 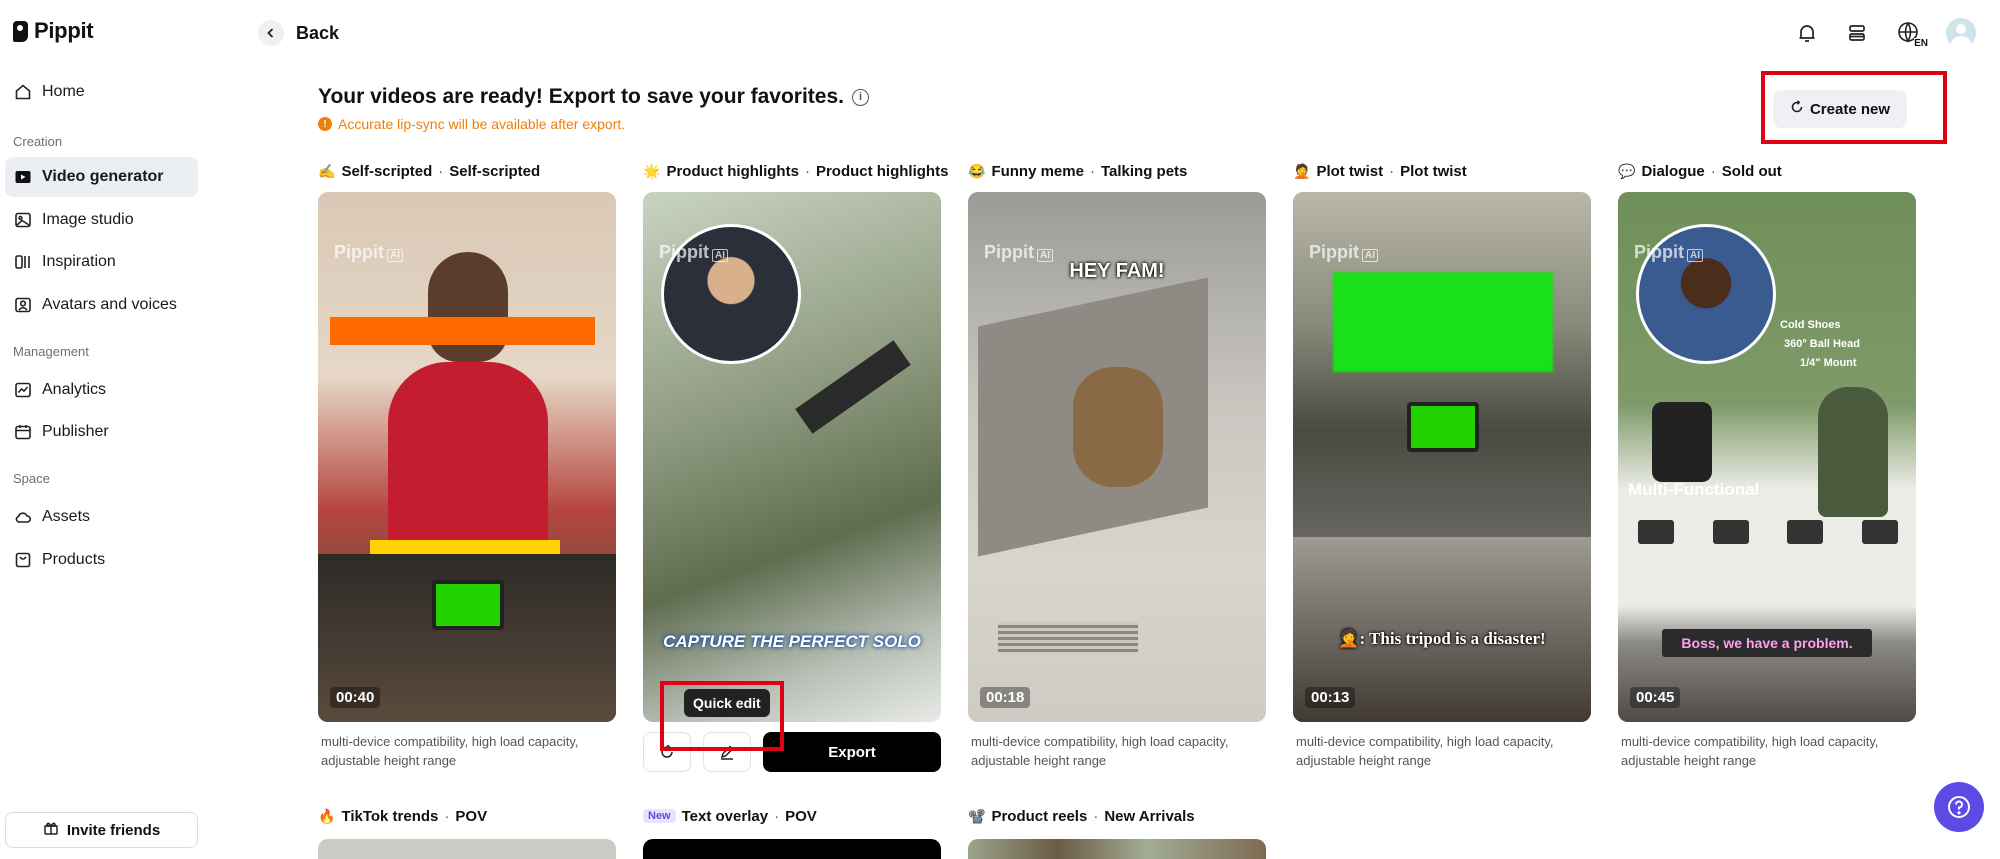 What do you see at coordinates (467, 832) in the screenshot?
I see `video-card: 🔥 TikTok trends · POV` at bounding box center [467, 832].